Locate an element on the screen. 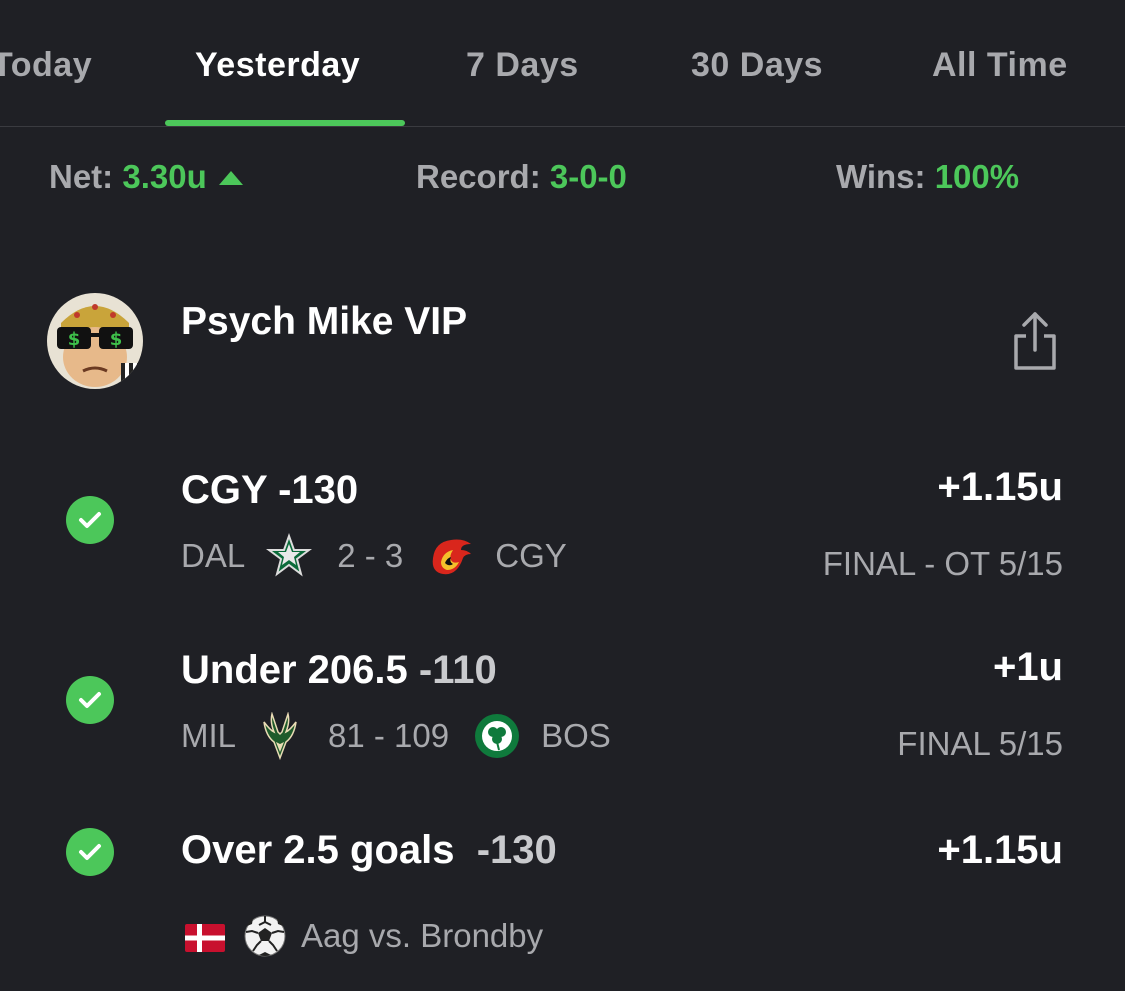 This screenshot has width=1125, height=991. trend-up-icon is located at coordinates (230, 178).